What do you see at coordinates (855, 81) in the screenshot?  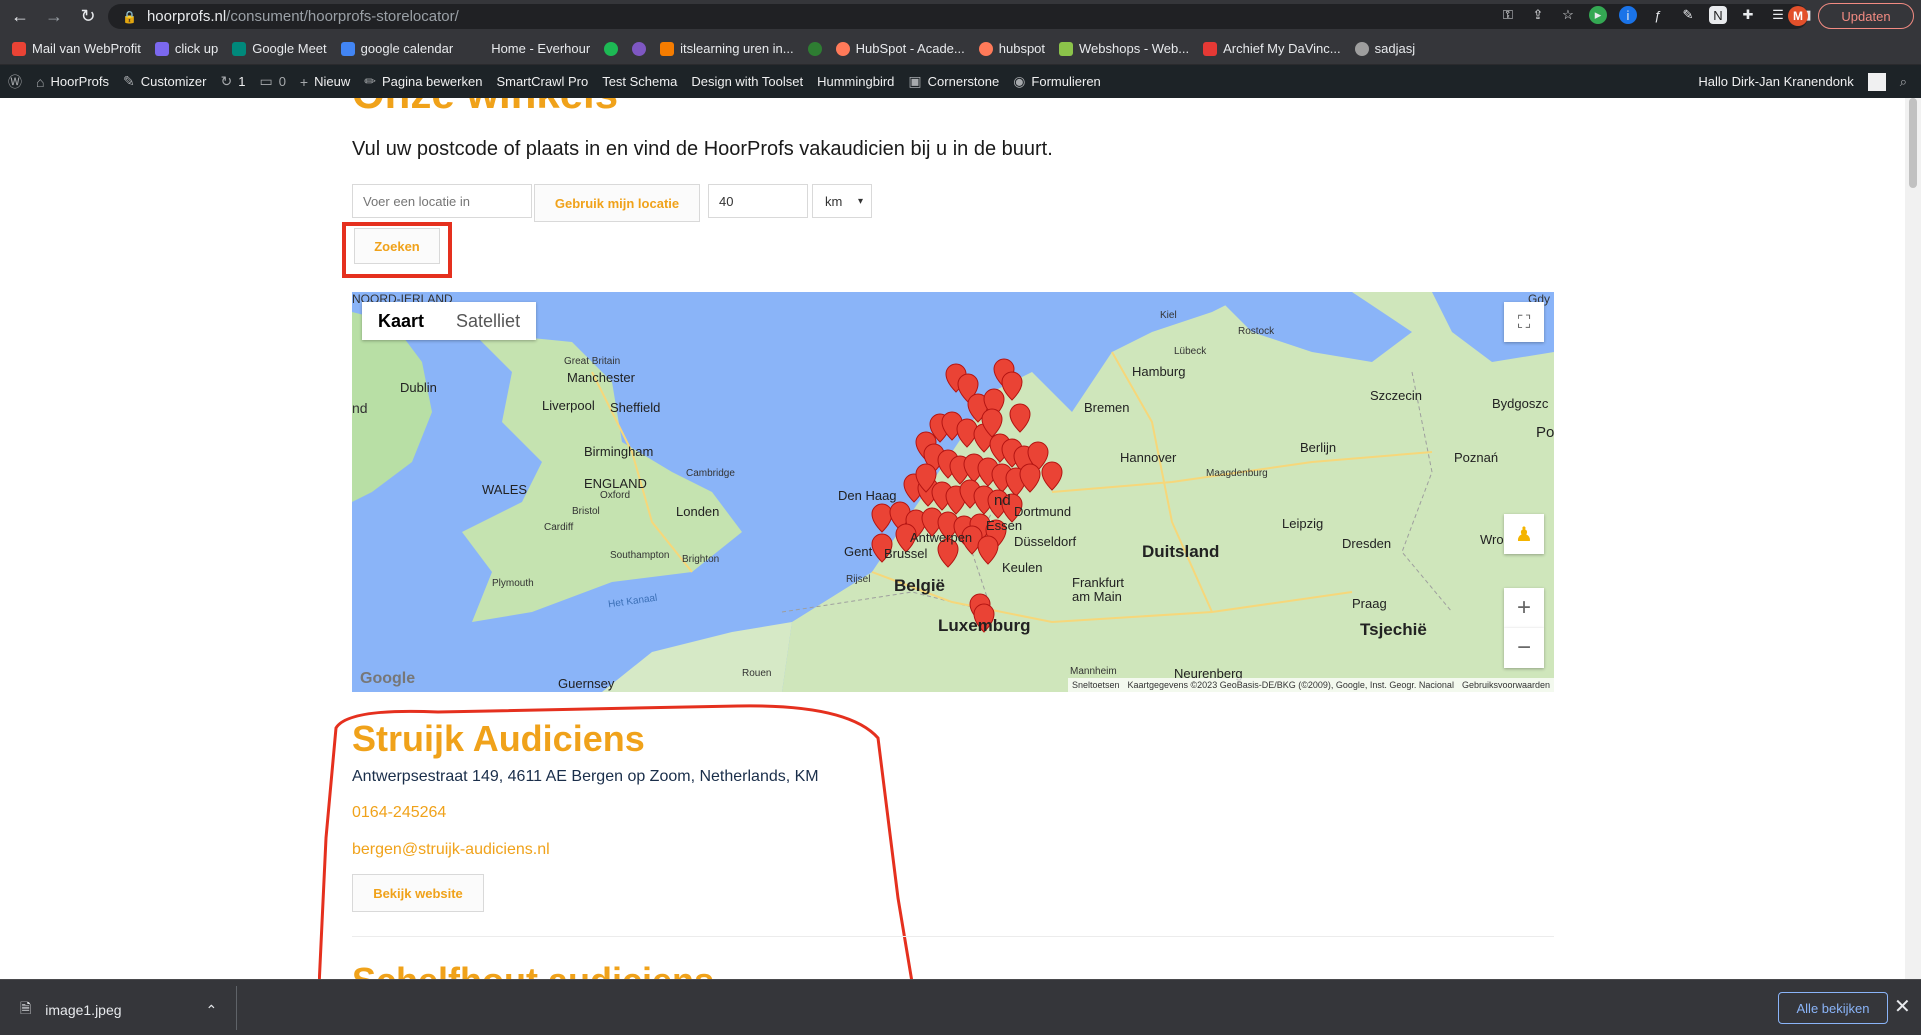 I see `wp-hummingbird: Hummingbird` at bounding box center [855, 81].